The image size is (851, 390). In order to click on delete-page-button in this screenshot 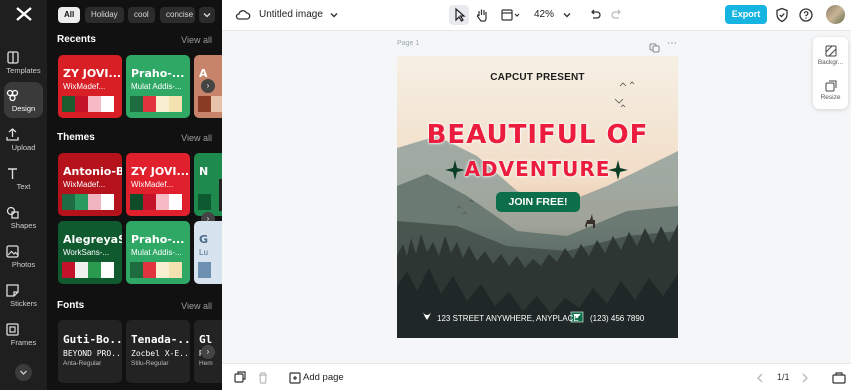, I will do `click(263, 378)`.